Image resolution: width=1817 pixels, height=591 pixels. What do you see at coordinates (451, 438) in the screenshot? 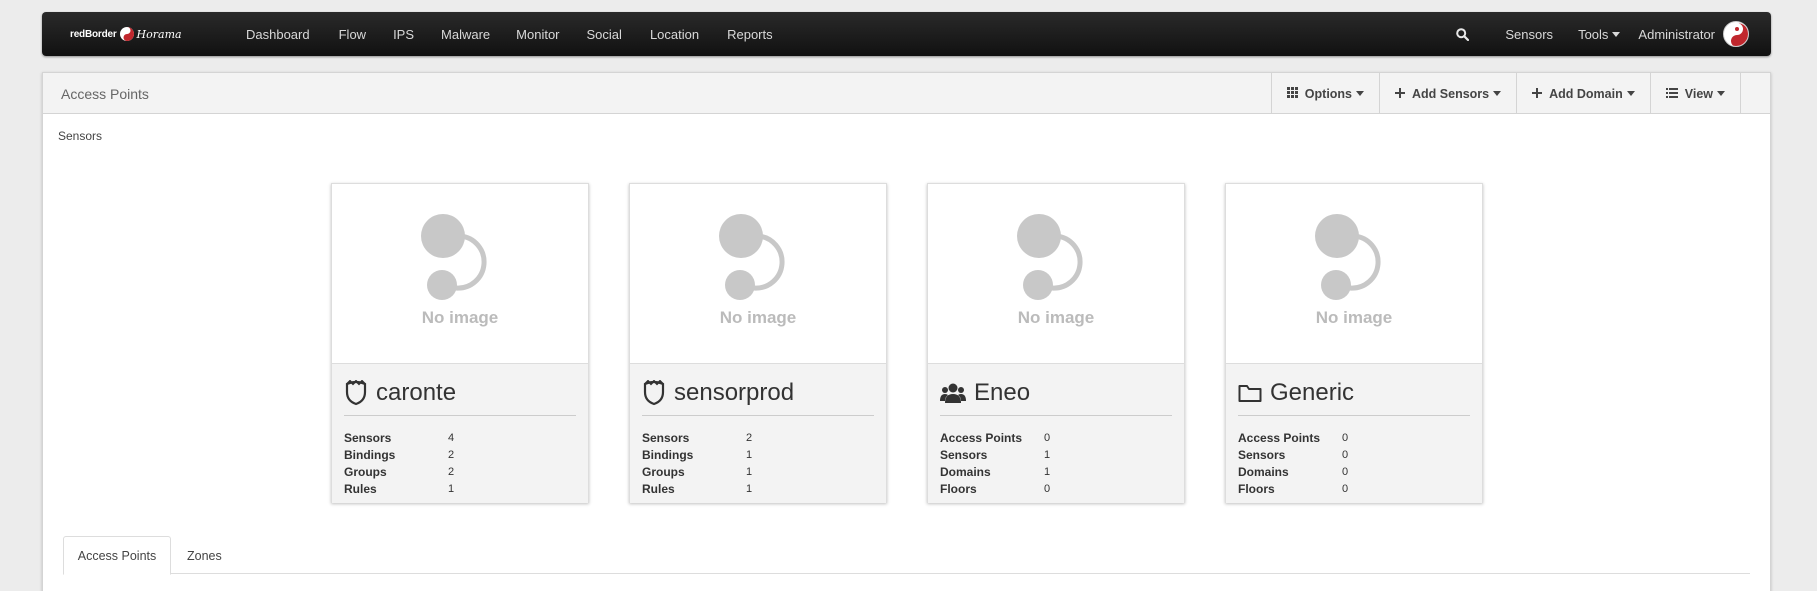
I see `stat-value: 4` at bounding box center [451, 438].